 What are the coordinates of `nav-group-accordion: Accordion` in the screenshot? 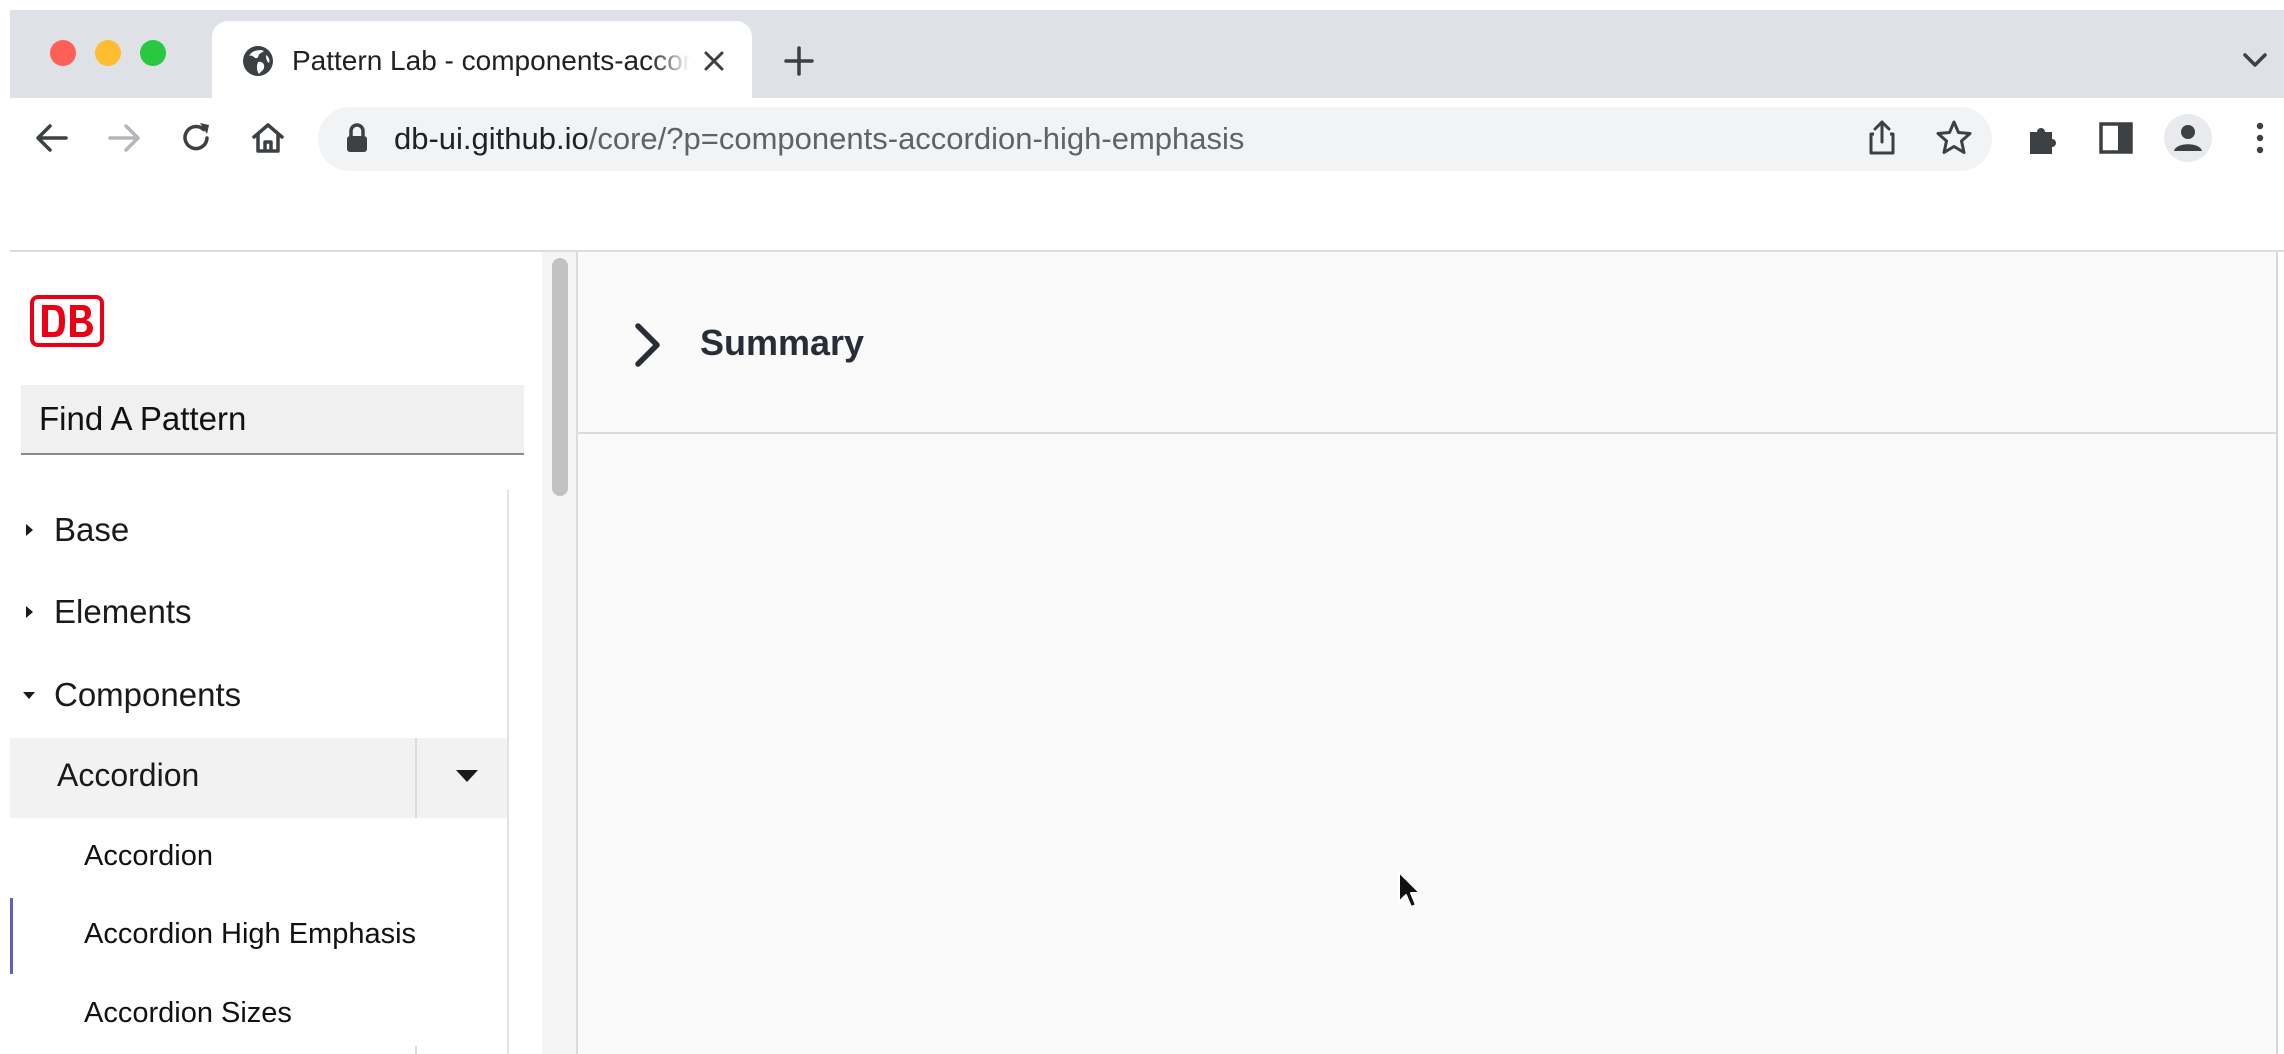 It's located at (258, 778).